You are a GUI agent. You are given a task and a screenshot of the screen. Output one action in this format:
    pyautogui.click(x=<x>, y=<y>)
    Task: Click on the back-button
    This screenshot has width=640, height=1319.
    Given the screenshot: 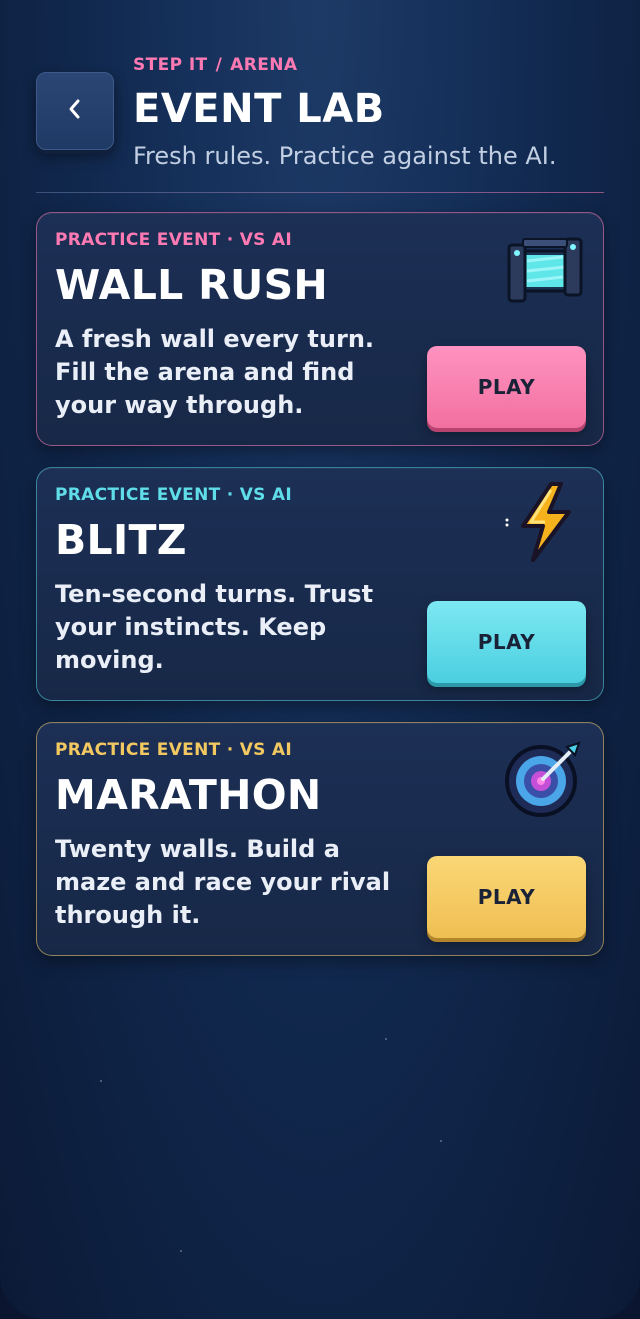 What is the action you would take?
    pyautogui.click(x=75, y=111)
    